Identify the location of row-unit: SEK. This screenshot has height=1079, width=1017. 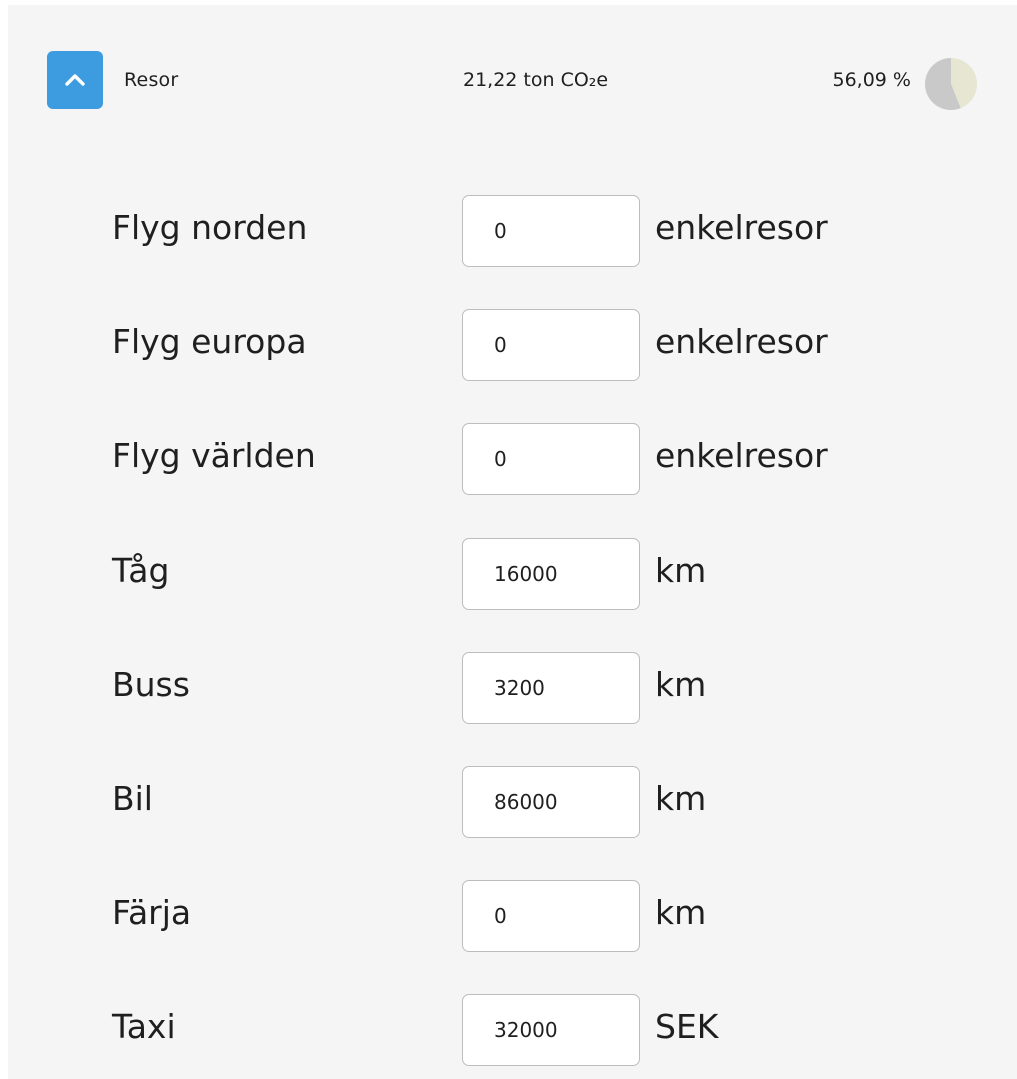
(687, 1027).